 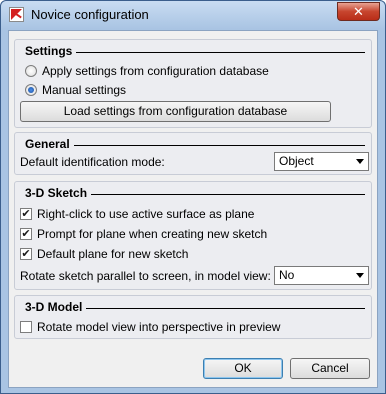 What do you see at coordinates (321, 275) in the screenshot?
I see `rotate-sketch-select: No` at bounding box center [321, 275].